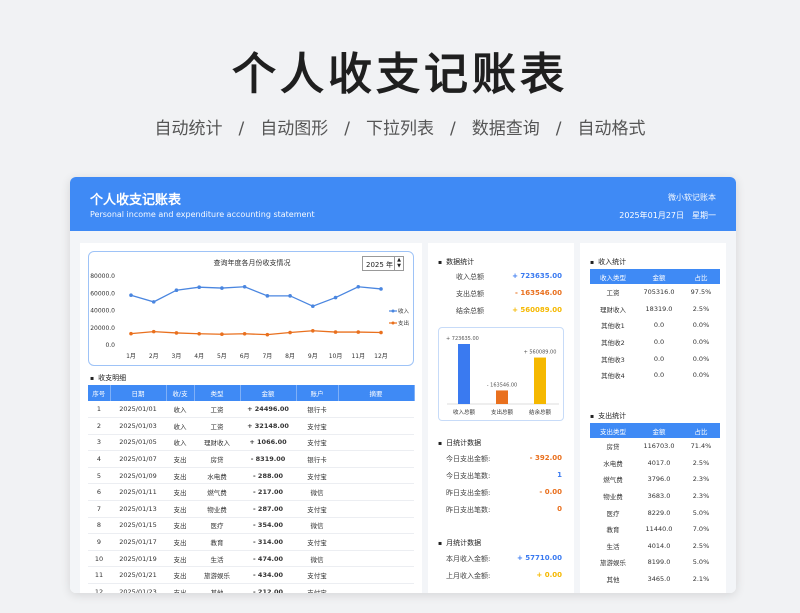 This screenshot has height=613, width=800. What do you see at coordinates (502, 385) in the screenshot?
I see `bar-value-label: - 163546.00` at bounding box center [502, 385].